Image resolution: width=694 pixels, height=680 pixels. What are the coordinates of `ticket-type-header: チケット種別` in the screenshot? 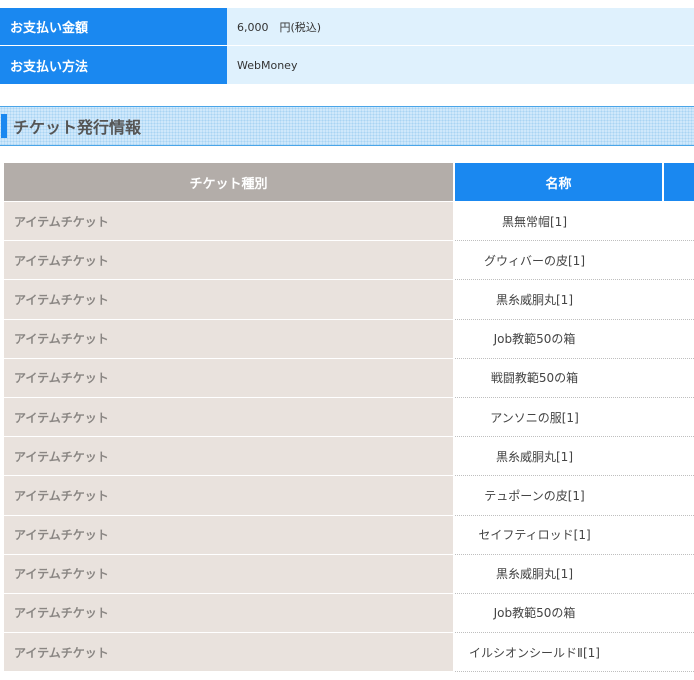 It's located at (228, 182).